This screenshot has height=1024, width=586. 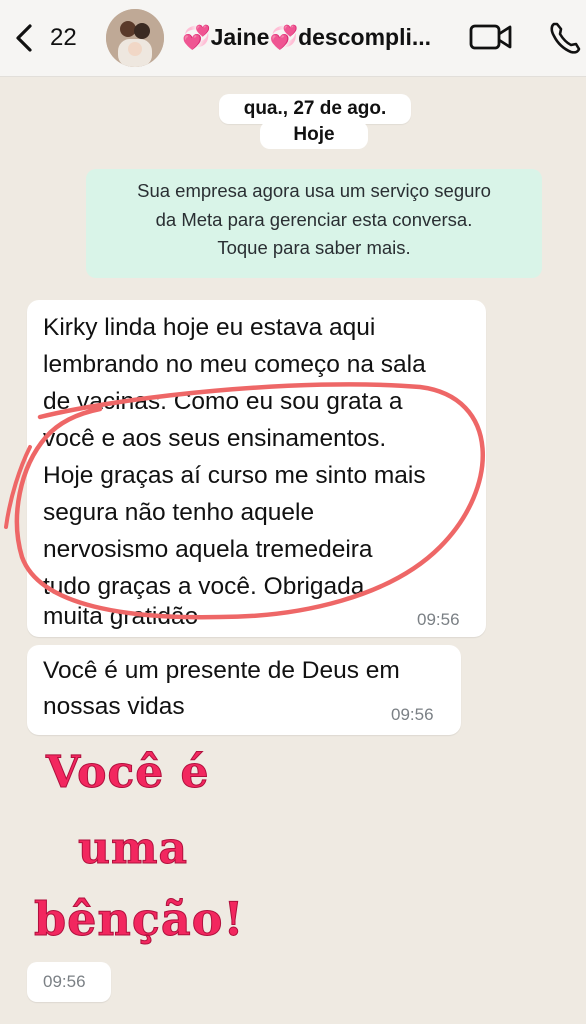 What do you see at coordinates (179, 512) in the screenshot?
I see `message-line: segura não tenho aquele` at bounding box center [179, 512].